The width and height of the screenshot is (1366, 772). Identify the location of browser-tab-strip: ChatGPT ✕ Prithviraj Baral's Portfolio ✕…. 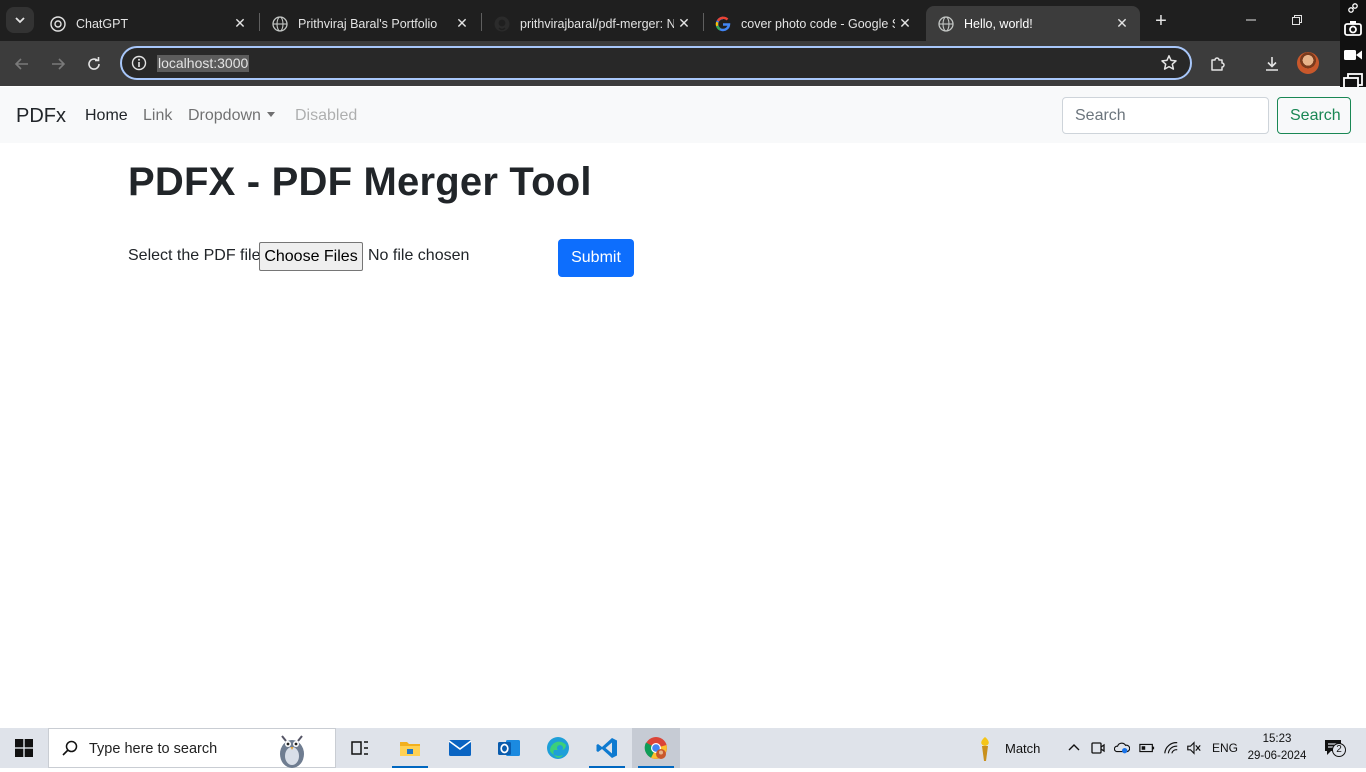
(683, 20).